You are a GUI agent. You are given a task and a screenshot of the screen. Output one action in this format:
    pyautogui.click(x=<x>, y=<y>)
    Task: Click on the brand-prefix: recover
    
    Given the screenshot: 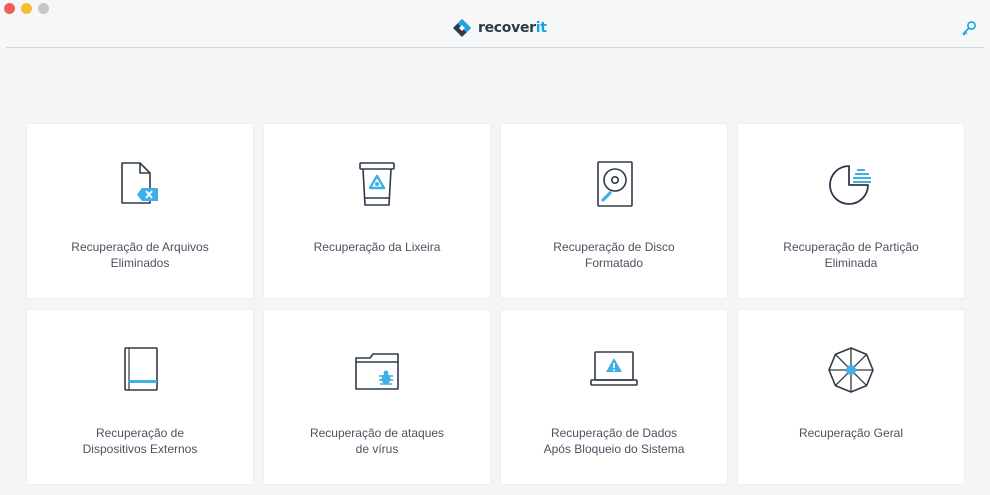 What is the action you would take?
    pyautogui.click(x=507, y=28)
    